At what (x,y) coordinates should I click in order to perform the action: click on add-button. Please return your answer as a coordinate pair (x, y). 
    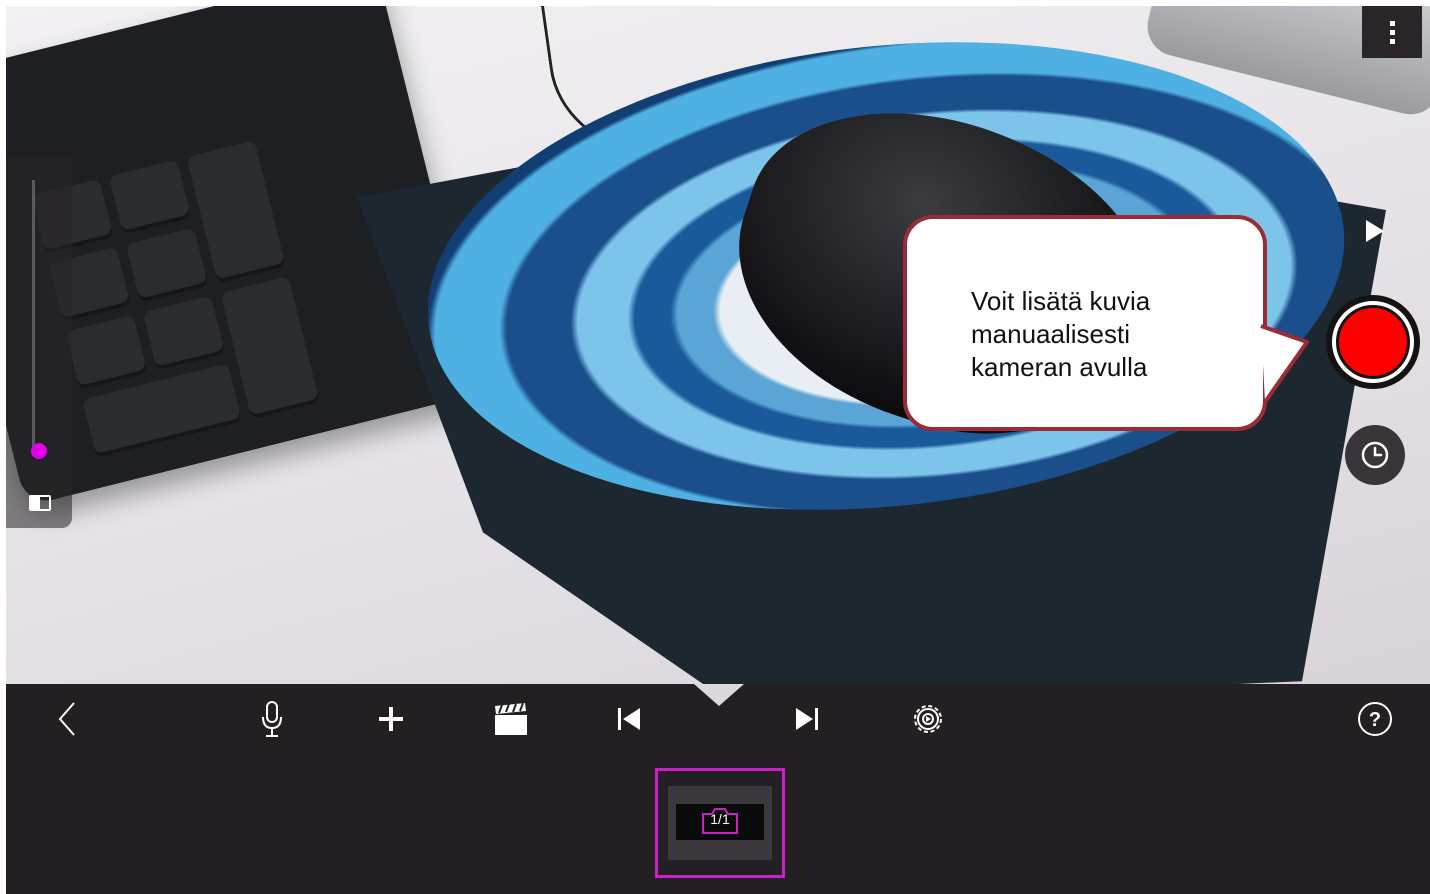
    Looking at the image, I should click on (391, 719).